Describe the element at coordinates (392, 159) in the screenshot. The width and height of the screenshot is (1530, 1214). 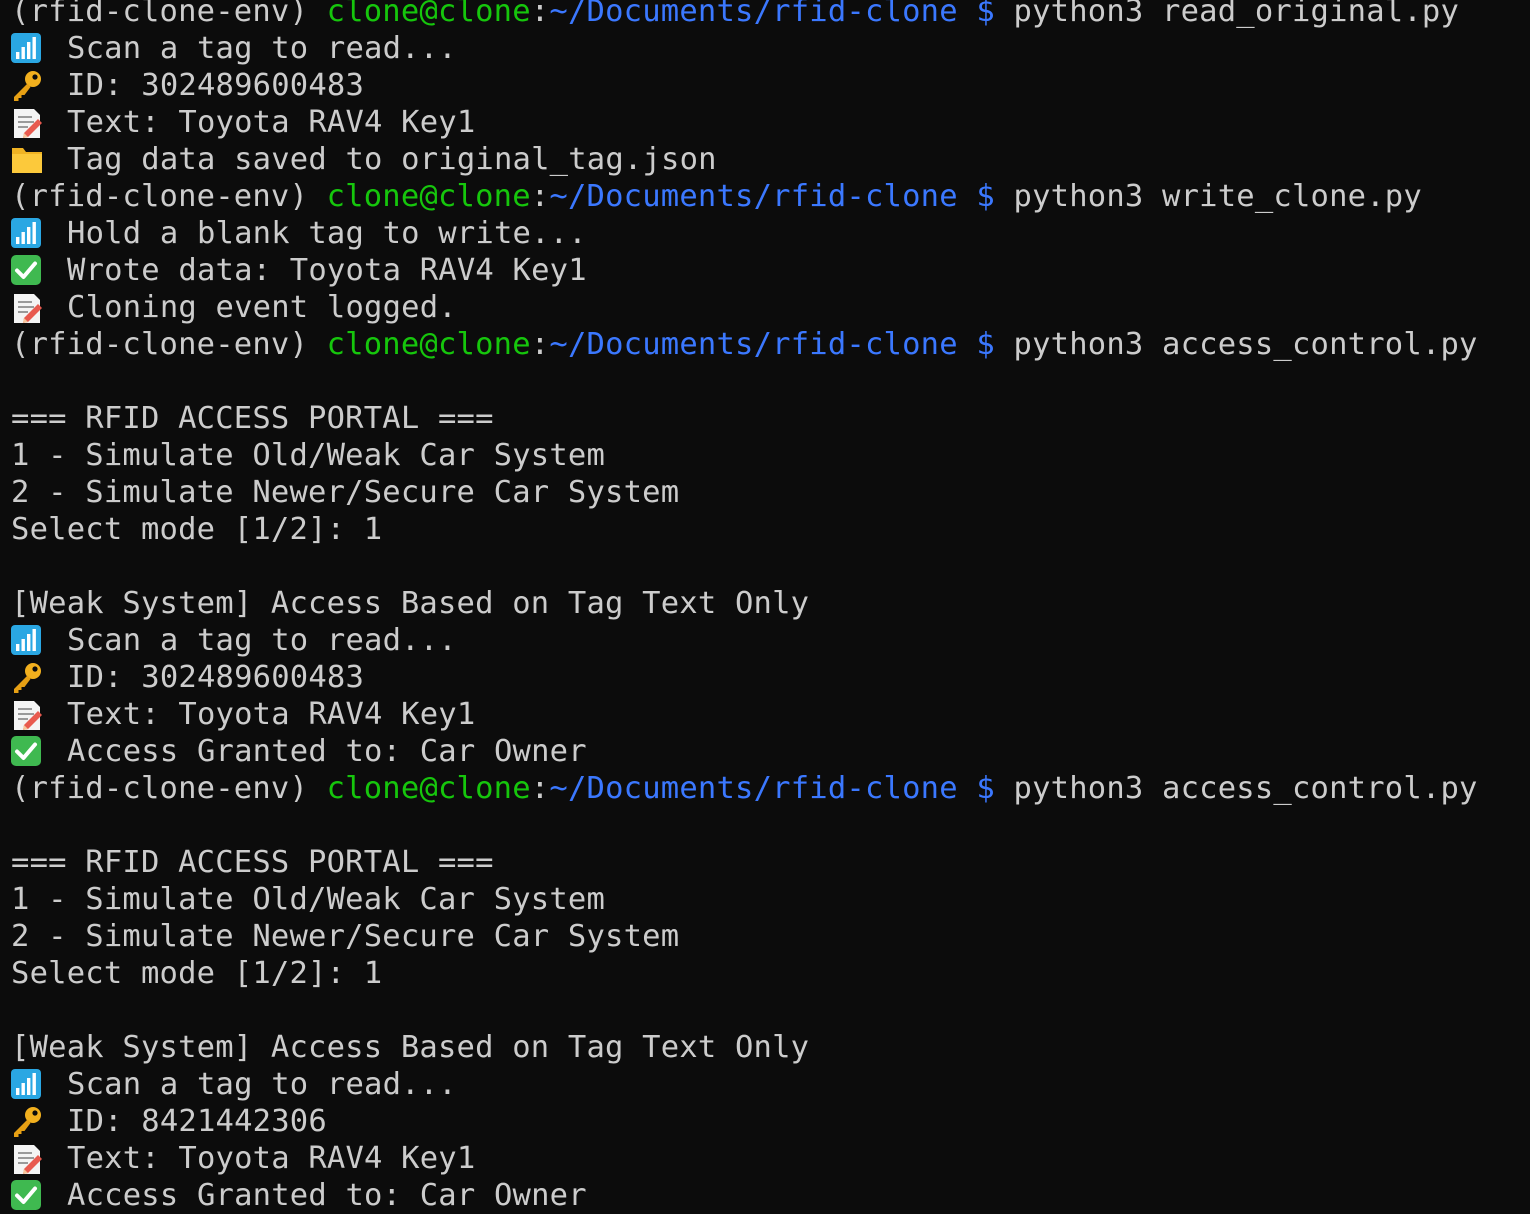
I see `output-text: Tag data saved to original_tag.json` at that location.